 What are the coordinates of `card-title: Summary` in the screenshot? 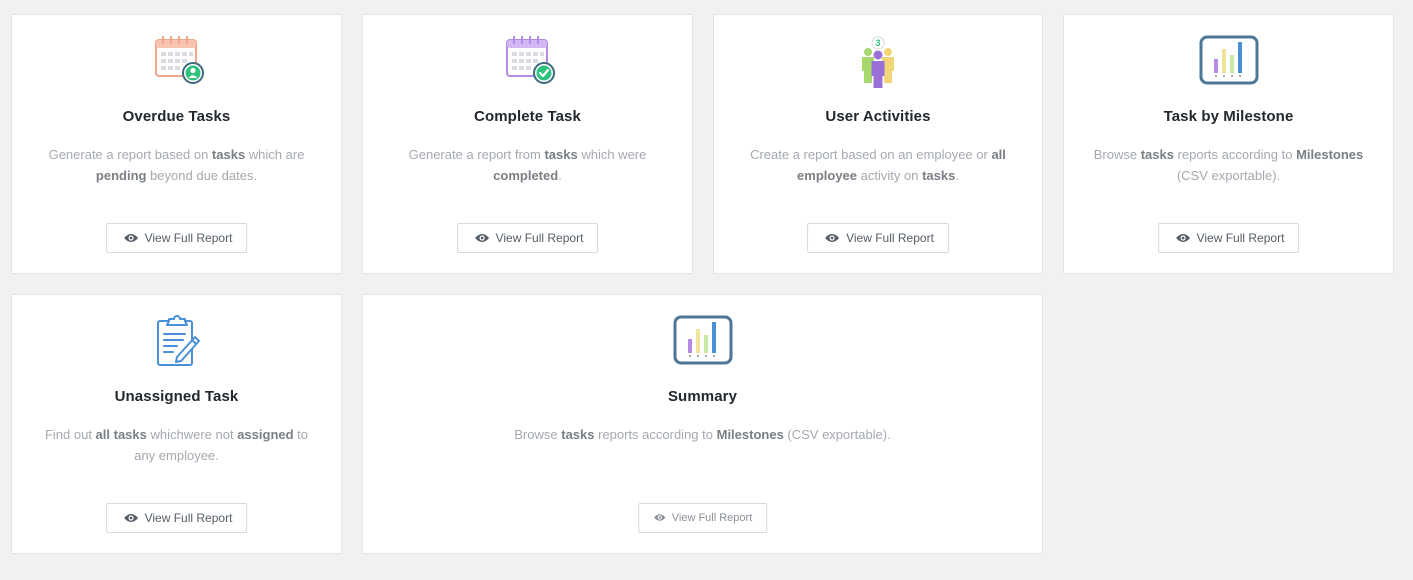 It's located at (702, 396).